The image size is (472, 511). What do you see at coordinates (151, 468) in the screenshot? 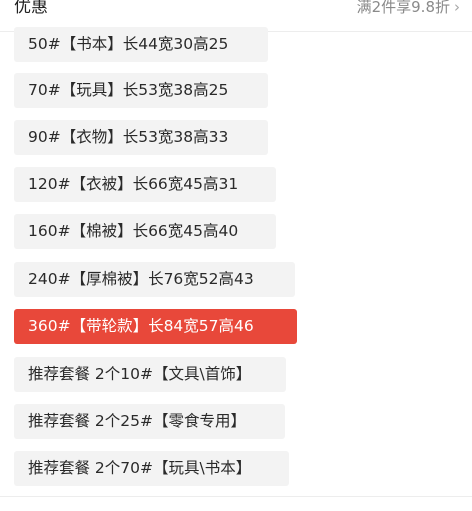
I see `sku-option-bundle-70: 推荐套餐 2个70#【玩具\书本】` at bounding box center [151, 468].